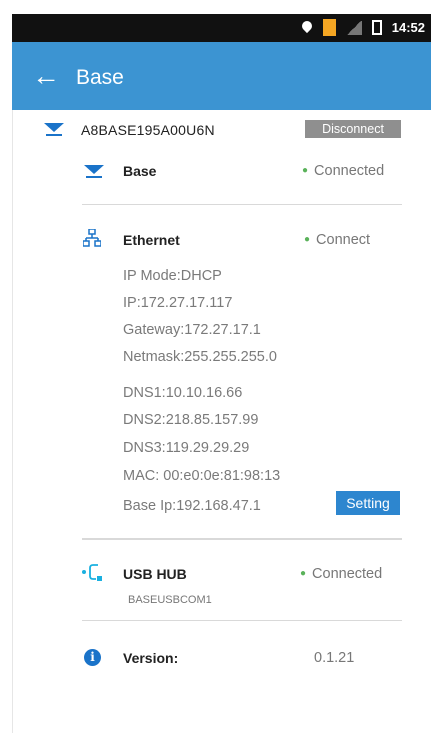 This screenshot has height=733, width=431. I want to click on usb-status: ● Connected, so click(341, 574).